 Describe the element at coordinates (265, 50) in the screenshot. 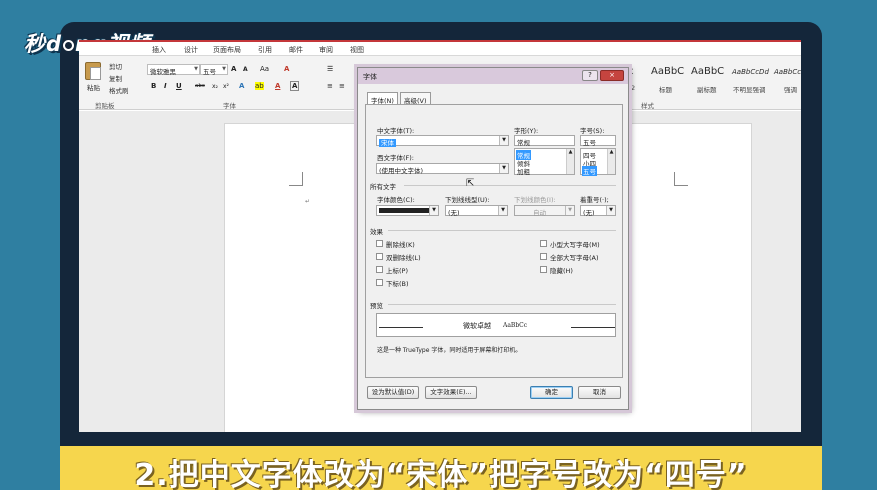

I see `tab-references: 引用` at that location.